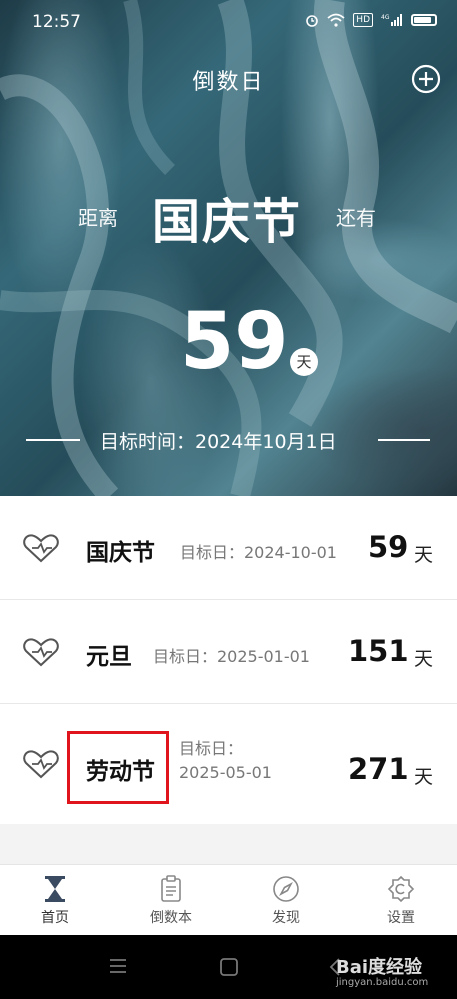 The height and width of the screenshot is (999, 457). I want to click on menu-icon, so click(118, 966).